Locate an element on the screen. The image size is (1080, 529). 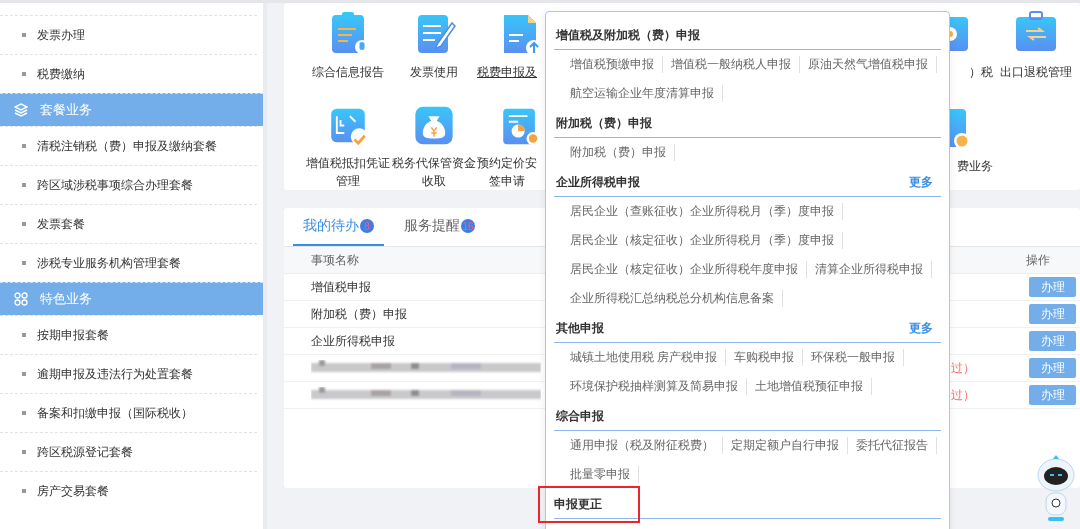
section-label: 套餐业务 is located at coordinates (66, 110).